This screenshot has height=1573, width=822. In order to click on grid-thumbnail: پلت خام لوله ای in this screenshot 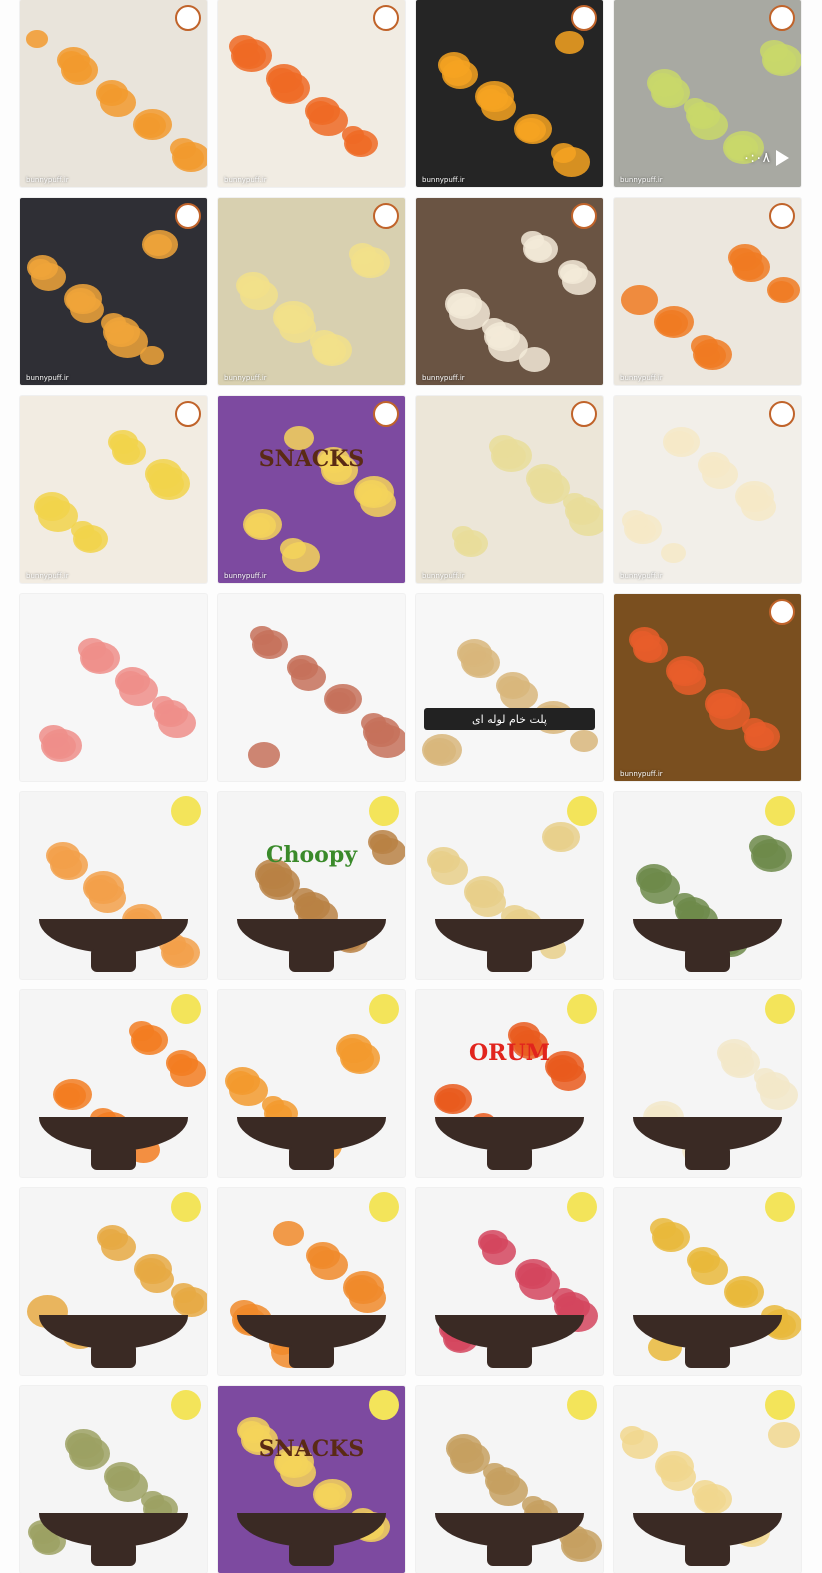, I will do `click(509, 687)`.